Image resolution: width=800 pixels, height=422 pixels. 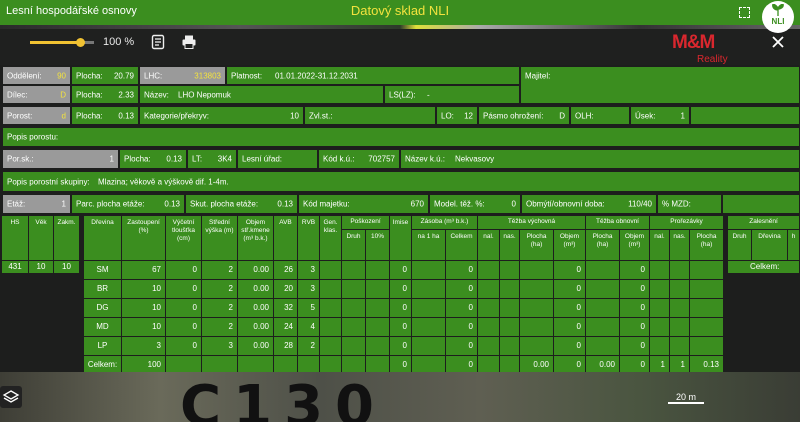 What do you see at coordinates (67, 238) in the screenshot?
I see `zakm-header: Zakm.` at bounding box center [67, 238].